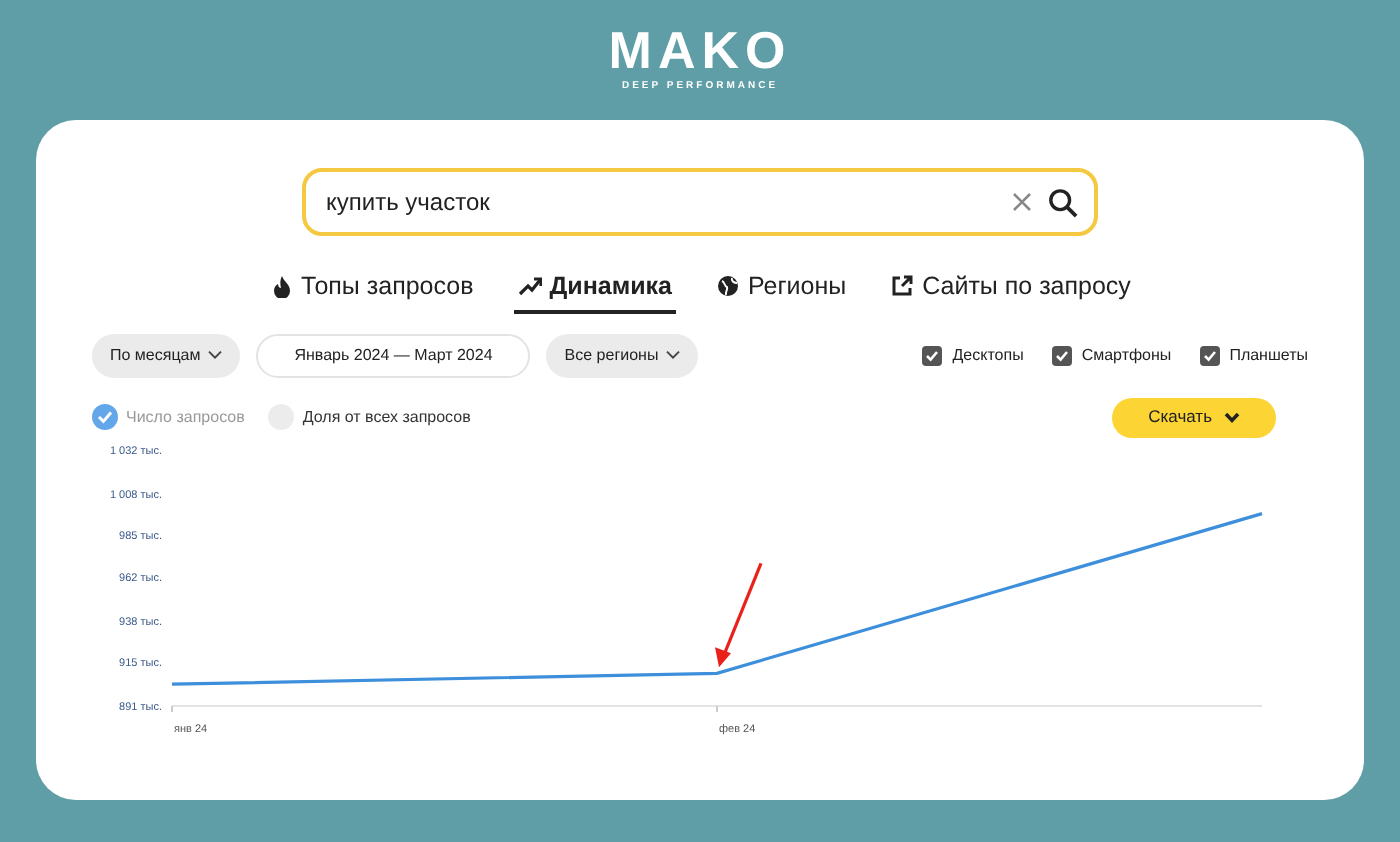 The width and height of the screenshot is (1400, 842). What do you see at coordinates (281, 286) in the screenshot?
I see `flame-icon` at bounding box center [281, 286].